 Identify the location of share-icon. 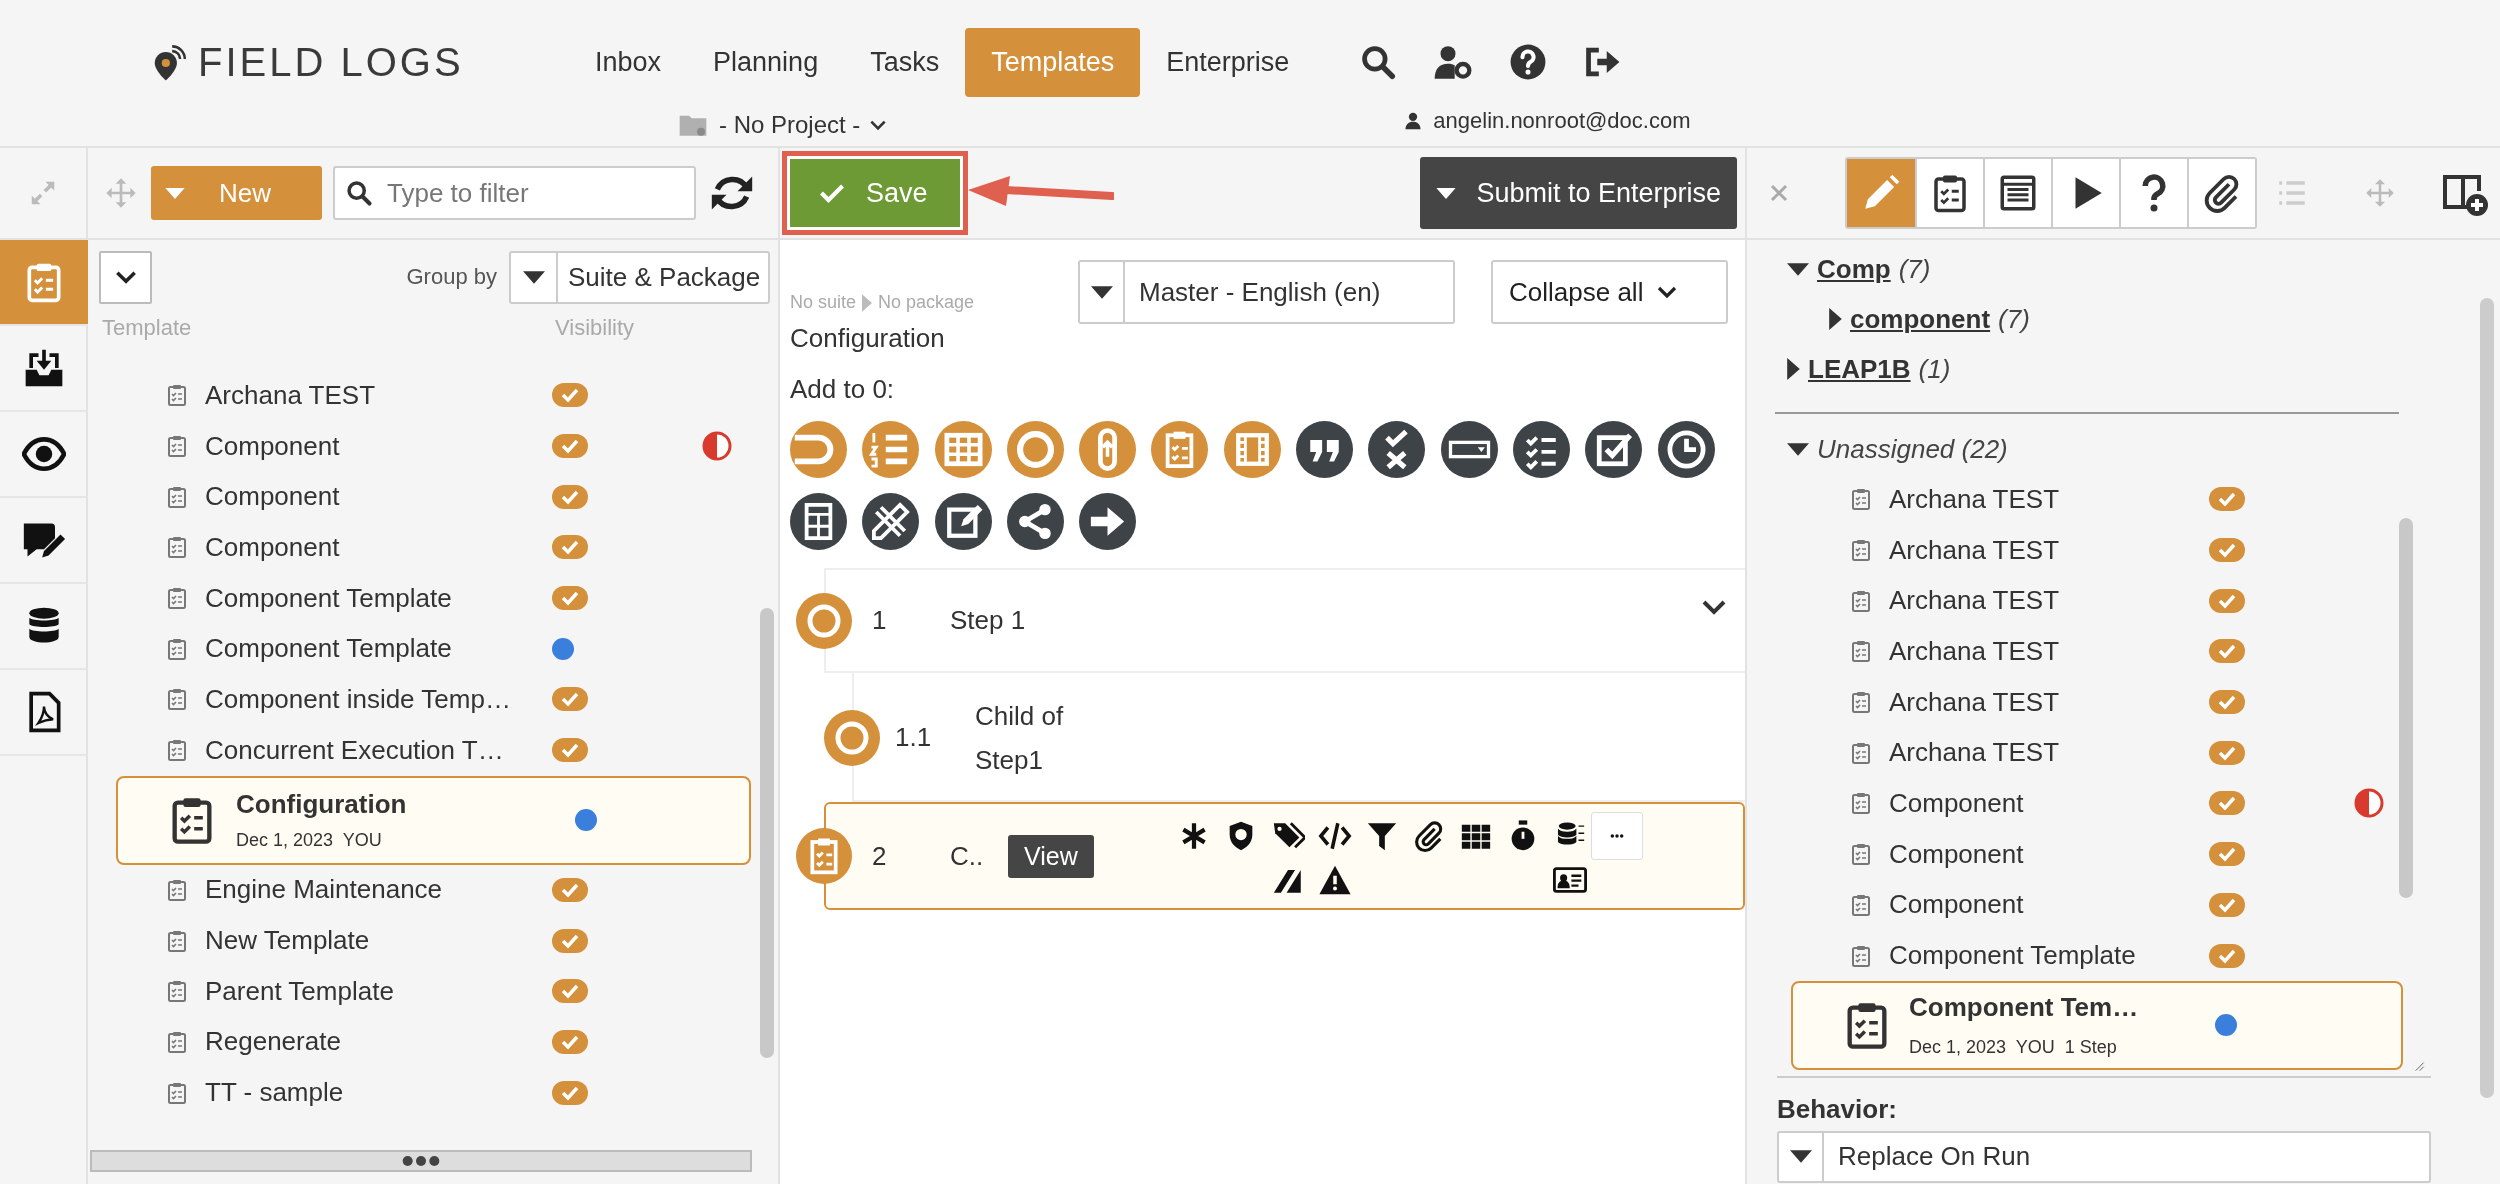
(1035, 521).